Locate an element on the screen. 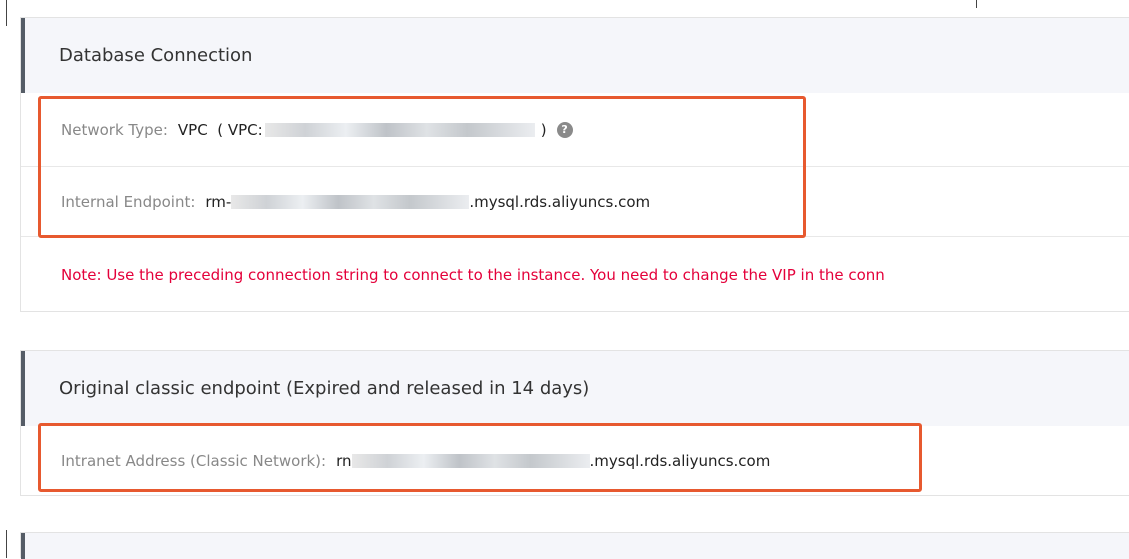  next-panel is located at coordinates (574, 545).